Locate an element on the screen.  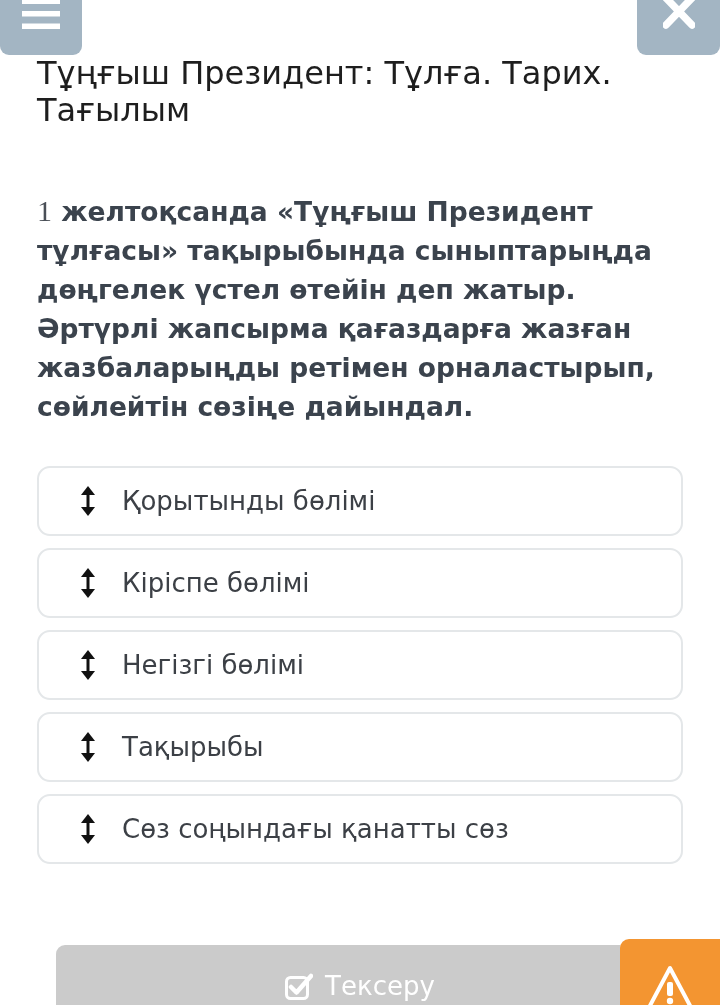
menu-button is located at coordinates (41, 27).